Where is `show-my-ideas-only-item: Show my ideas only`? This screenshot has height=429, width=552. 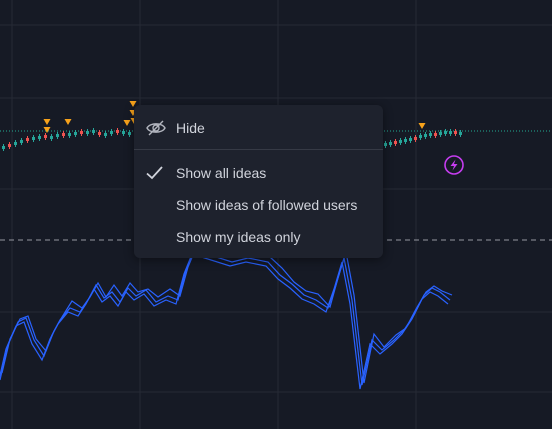
show-my-ideas-only-item: Show my ideas only is located at coordinates (258, 237).